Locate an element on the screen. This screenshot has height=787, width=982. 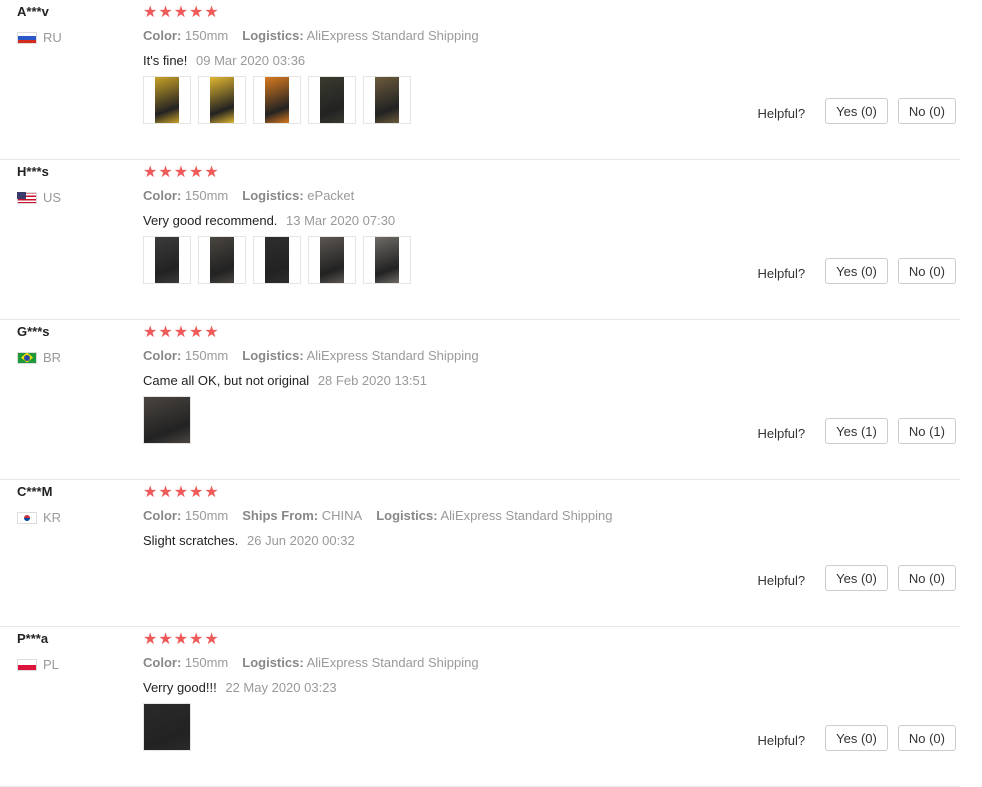
order-attribute-key: Ships From: is located at coordinates (280, 515).